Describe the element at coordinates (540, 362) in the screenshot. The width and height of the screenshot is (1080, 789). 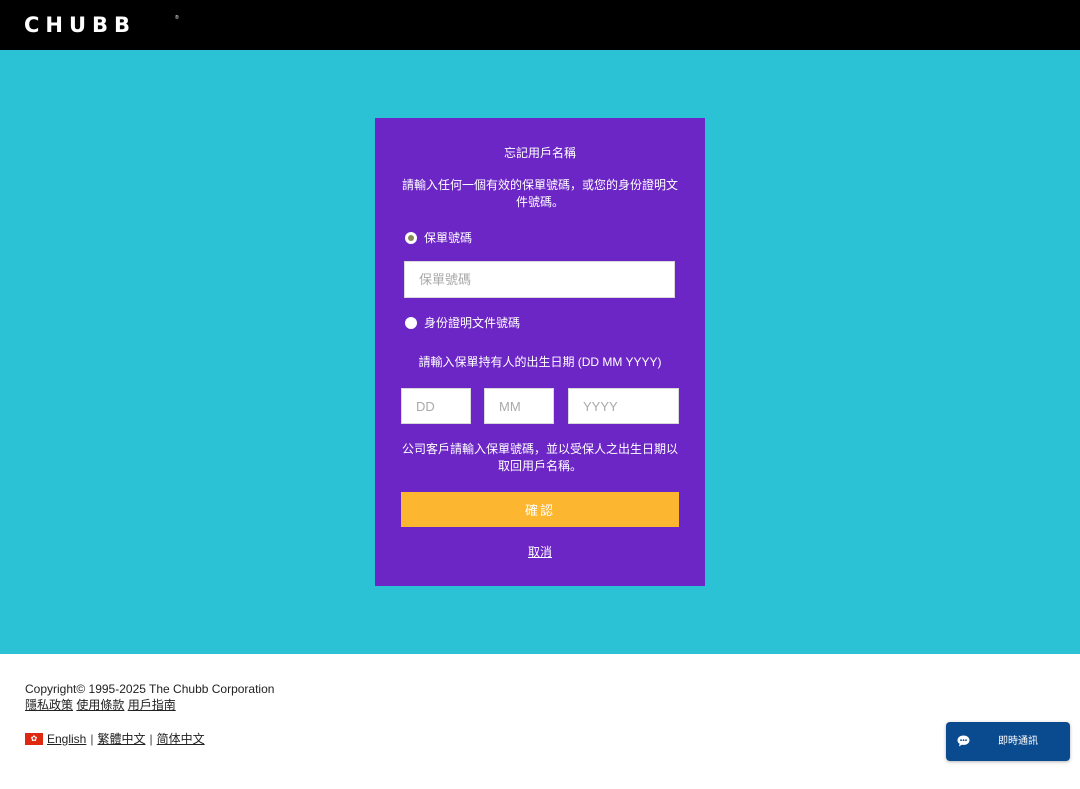
I see `dob-label: 請輸入保單持有人的出生日期 (DD MM YYYY)` at that location.